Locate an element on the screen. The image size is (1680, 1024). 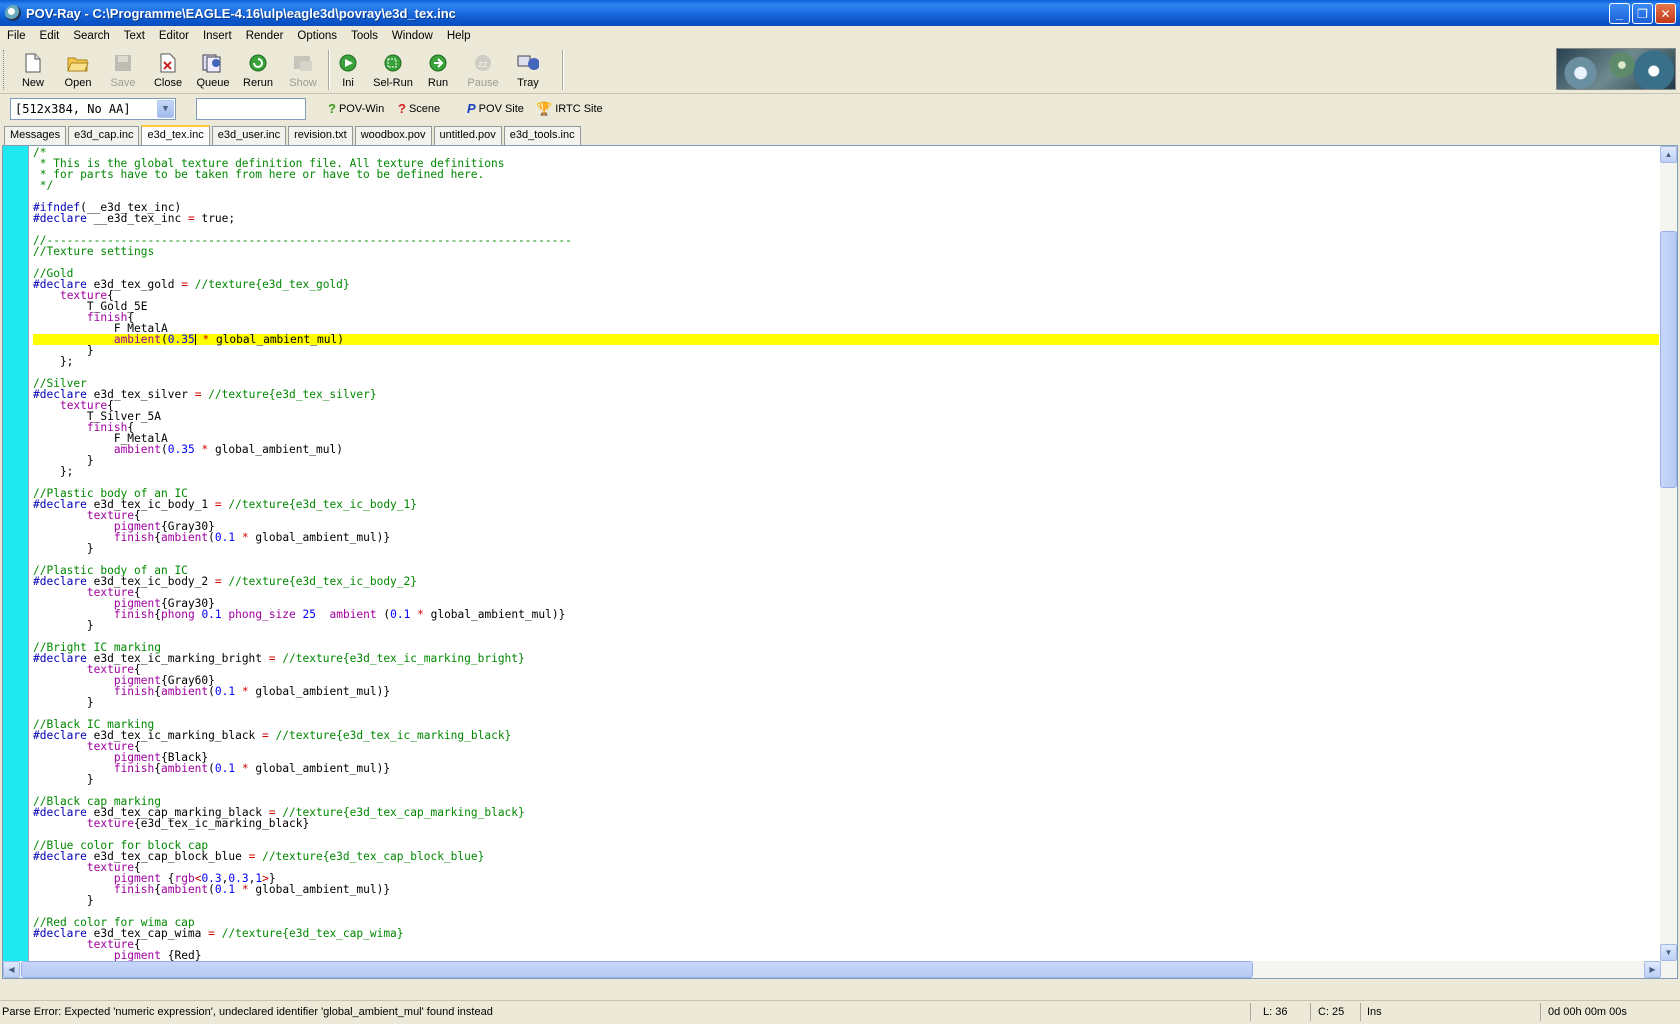
code-line: */ is located at coordinates (846, 185).